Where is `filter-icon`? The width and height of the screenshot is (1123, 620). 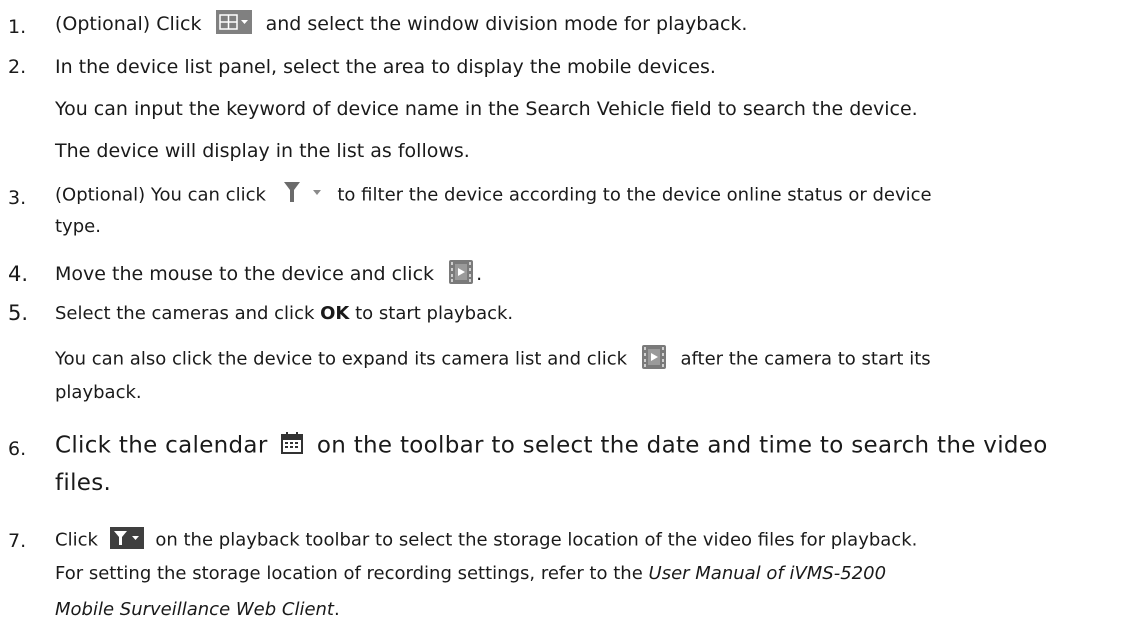
filter-icon is located at coordinates (302, 195).